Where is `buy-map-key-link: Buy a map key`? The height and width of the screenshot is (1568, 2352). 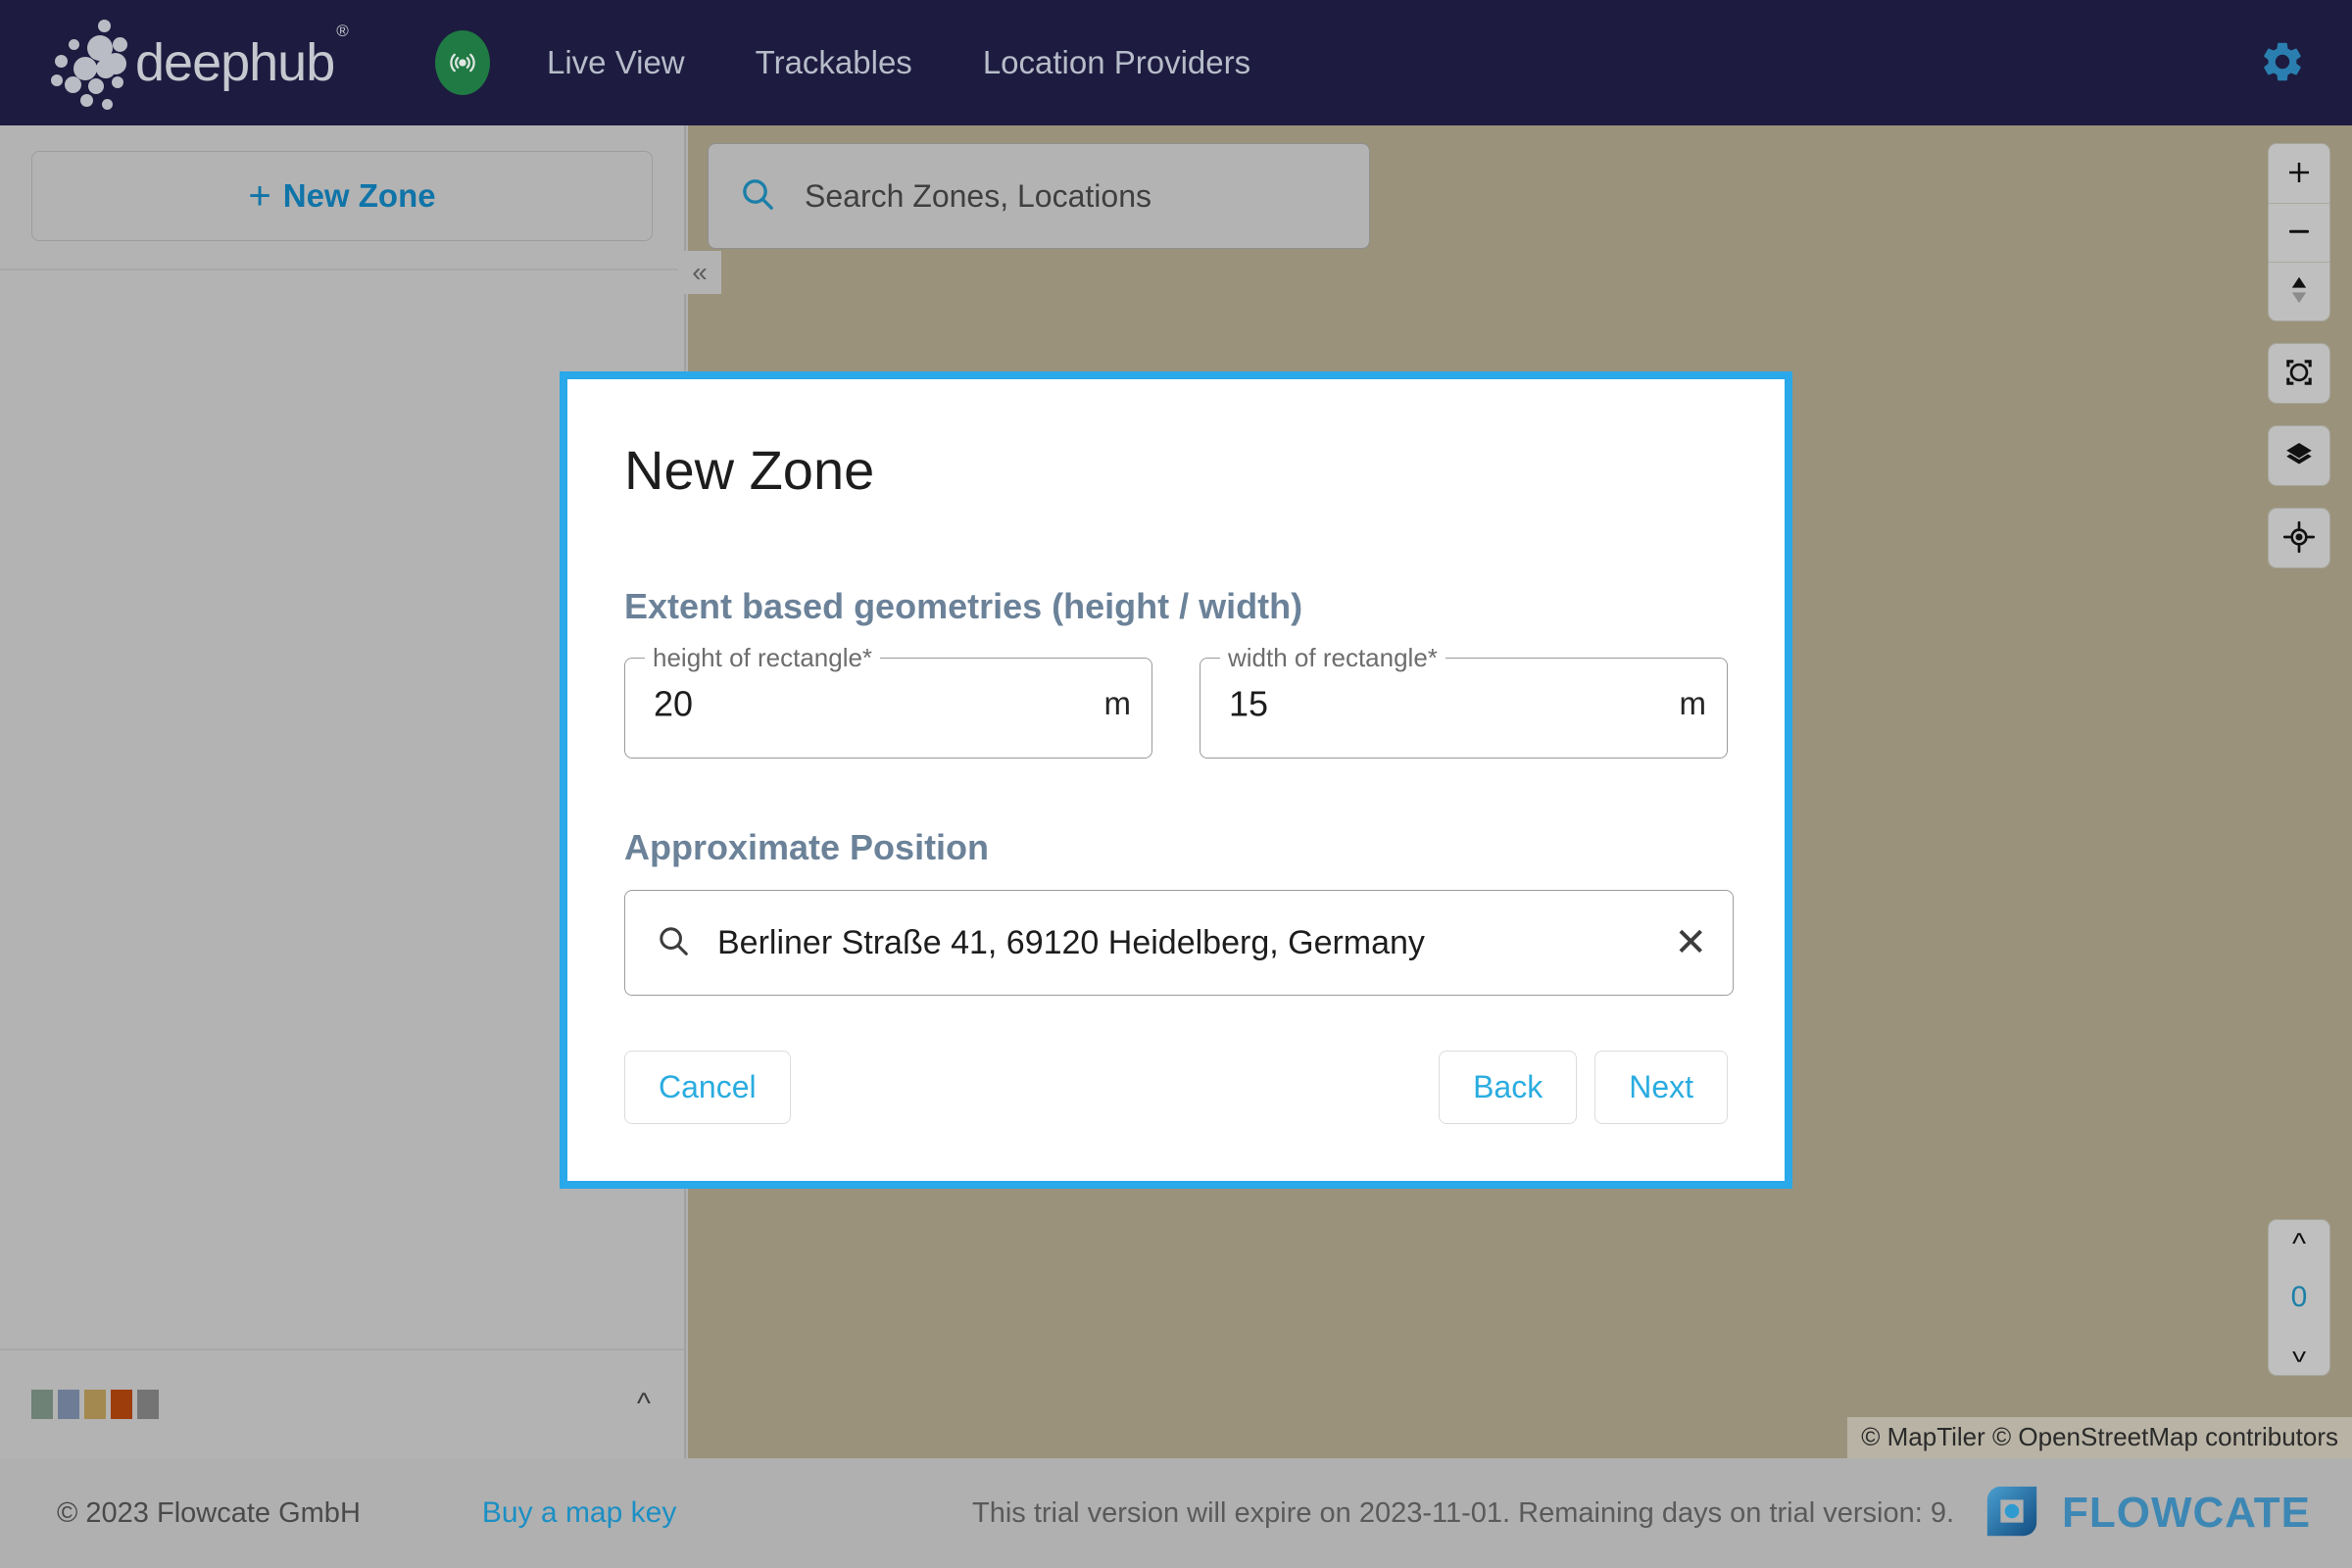
buy-map-key-link: Buy a map key is located at coordinates (579, 1513).